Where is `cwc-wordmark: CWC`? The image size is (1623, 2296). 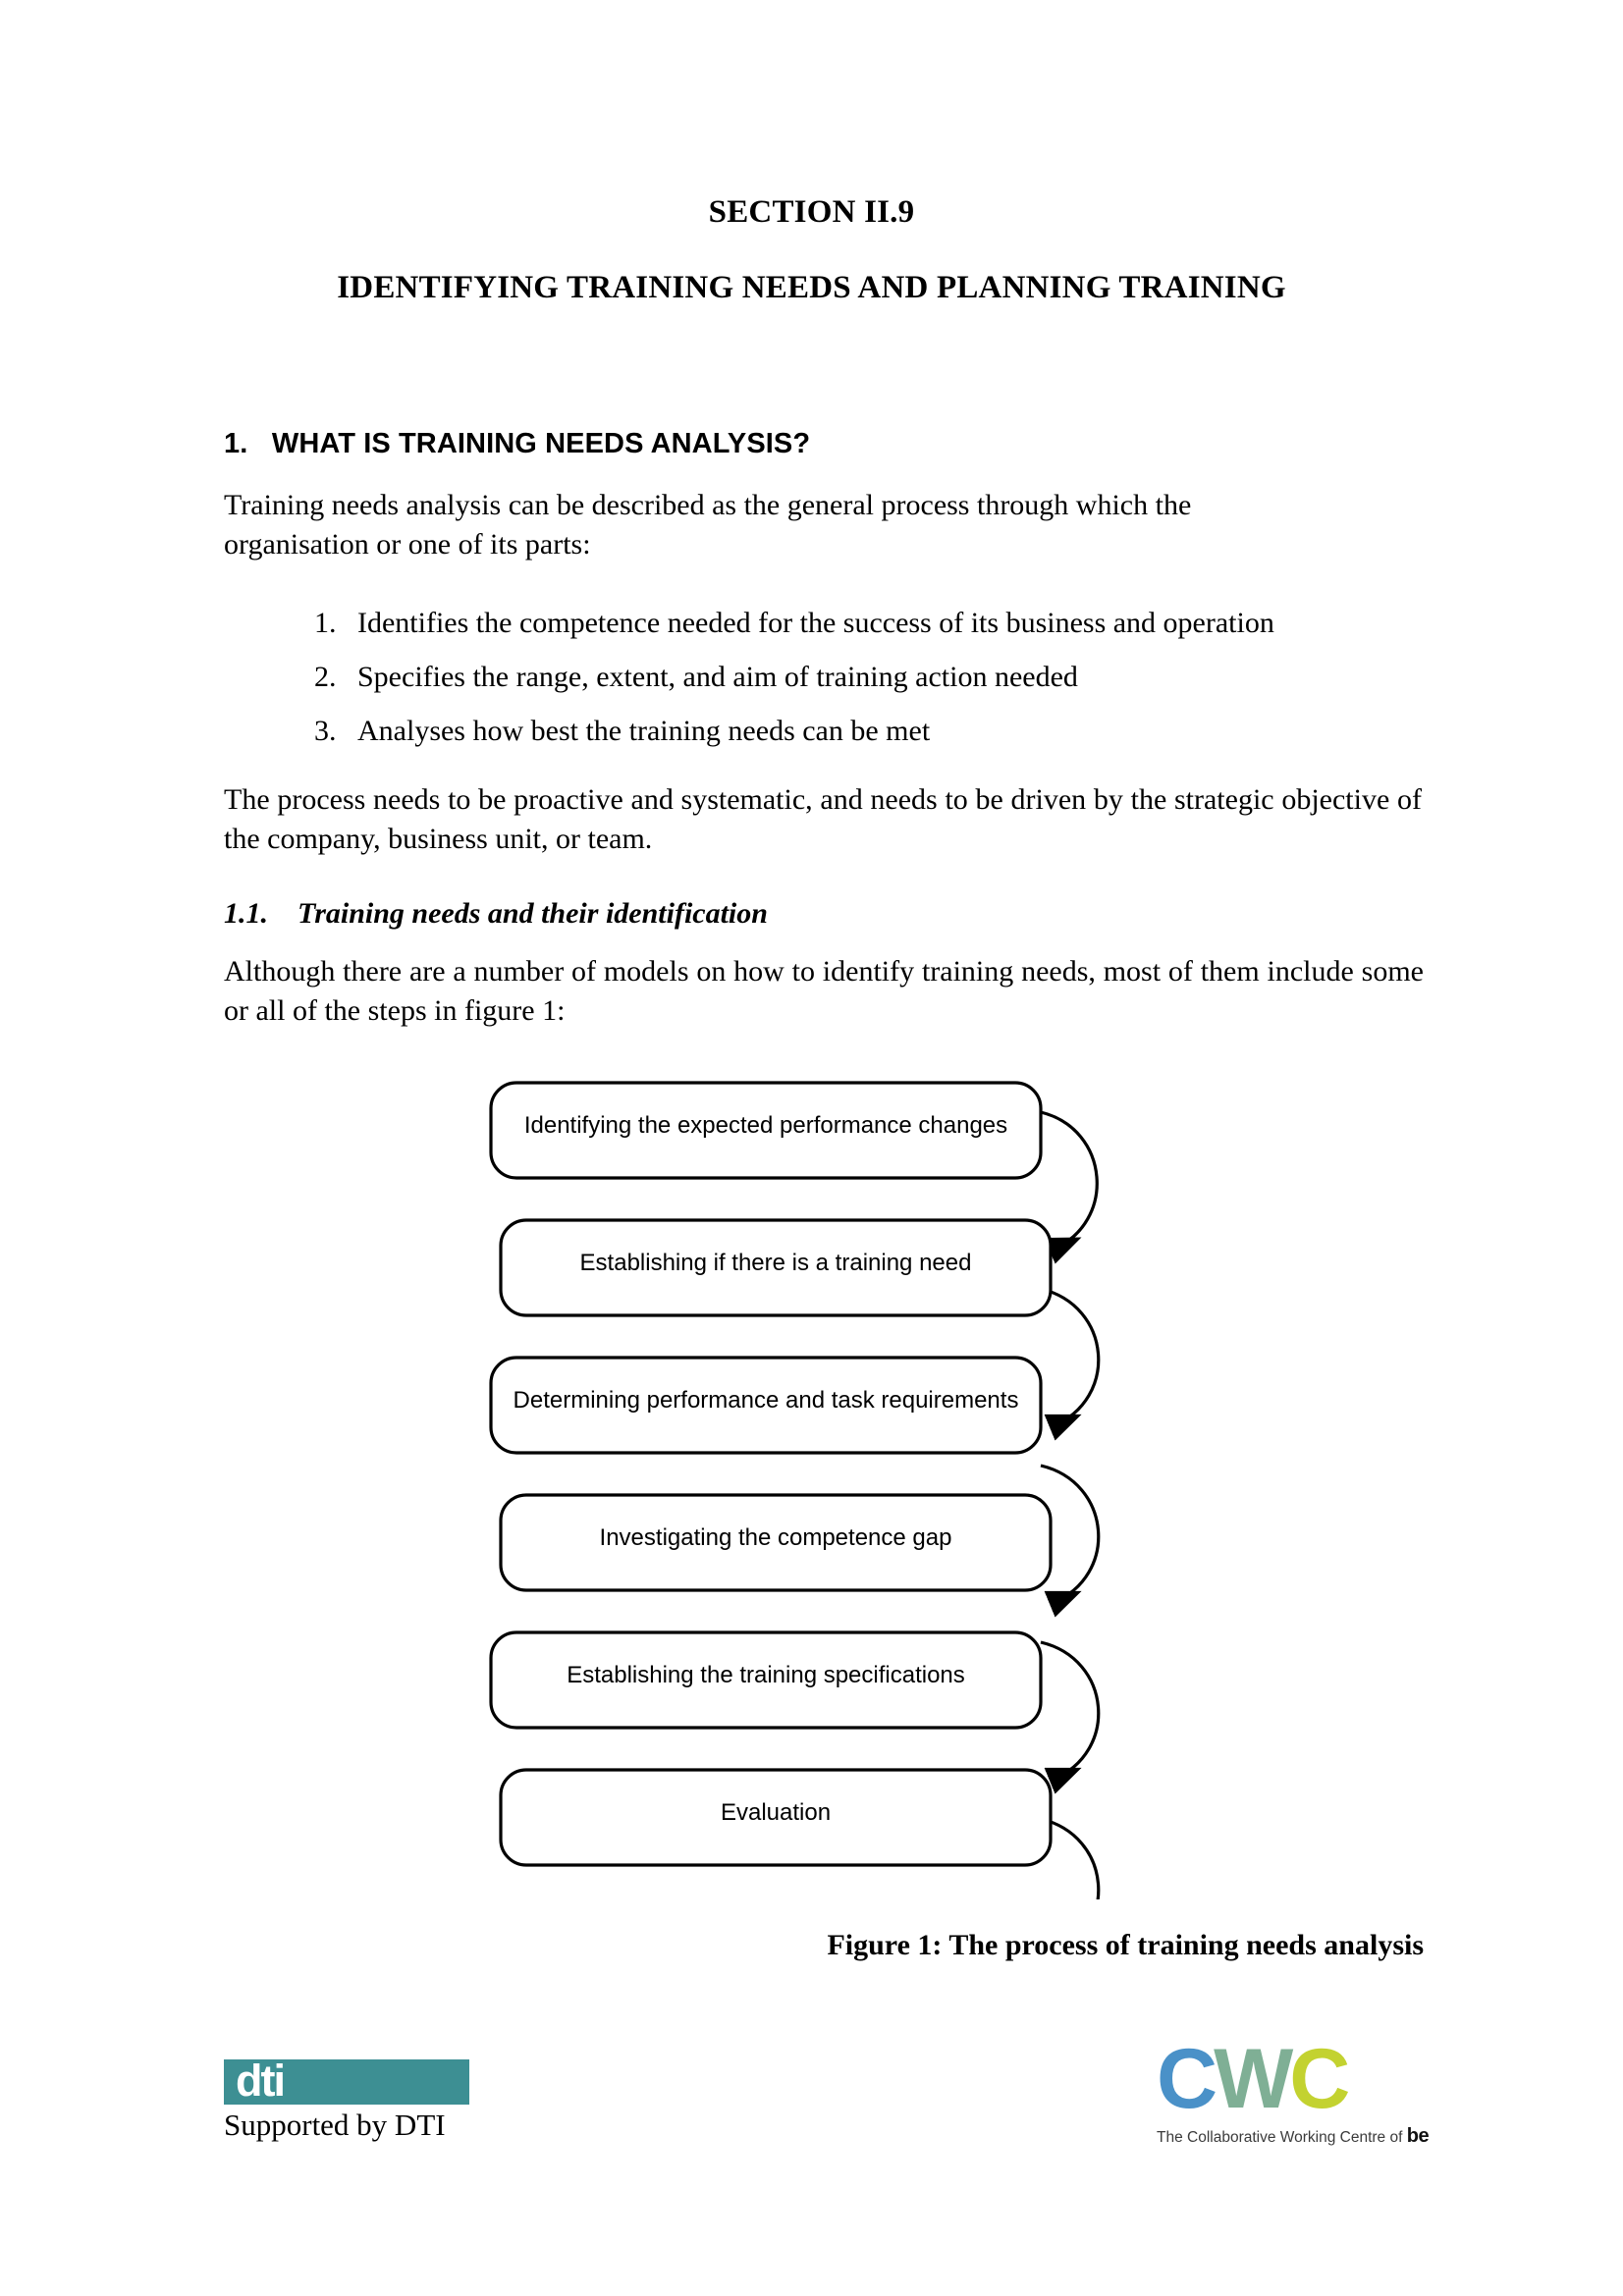 cwc-wordmark: CWC is located at coordinates (1304, 2079).